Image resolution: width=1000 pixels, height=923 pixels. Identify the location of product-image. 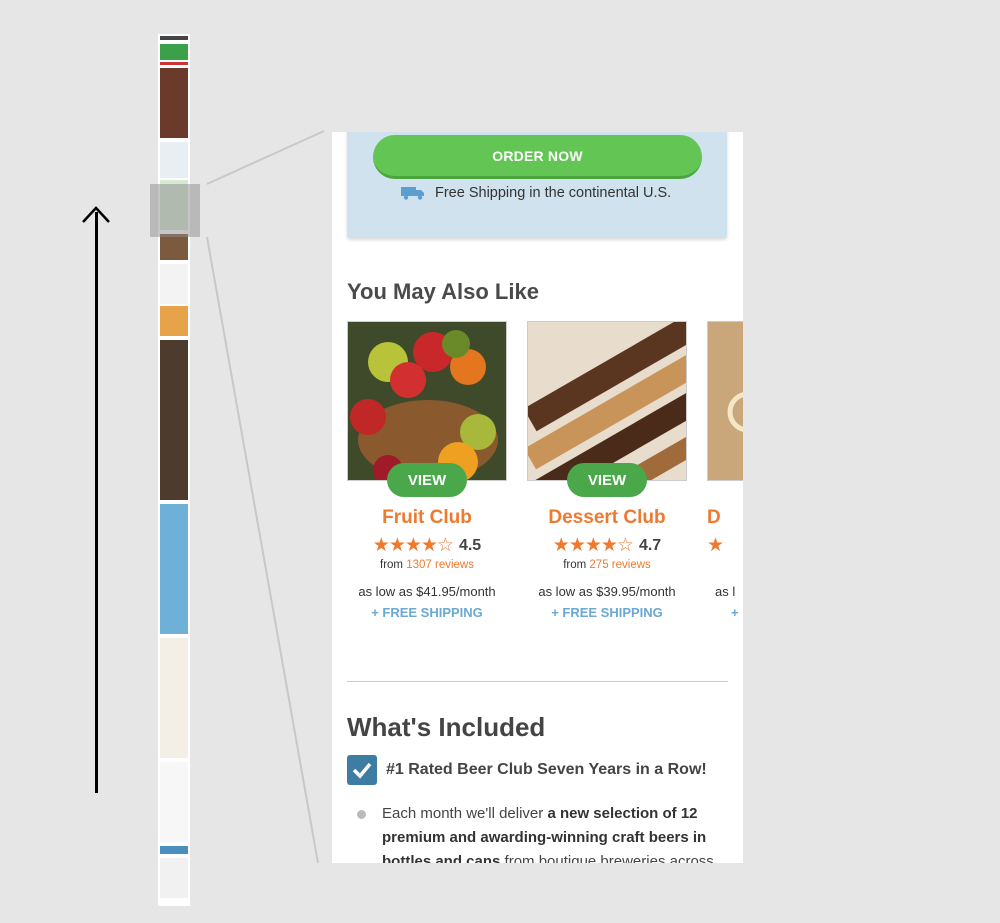
(725, 401).